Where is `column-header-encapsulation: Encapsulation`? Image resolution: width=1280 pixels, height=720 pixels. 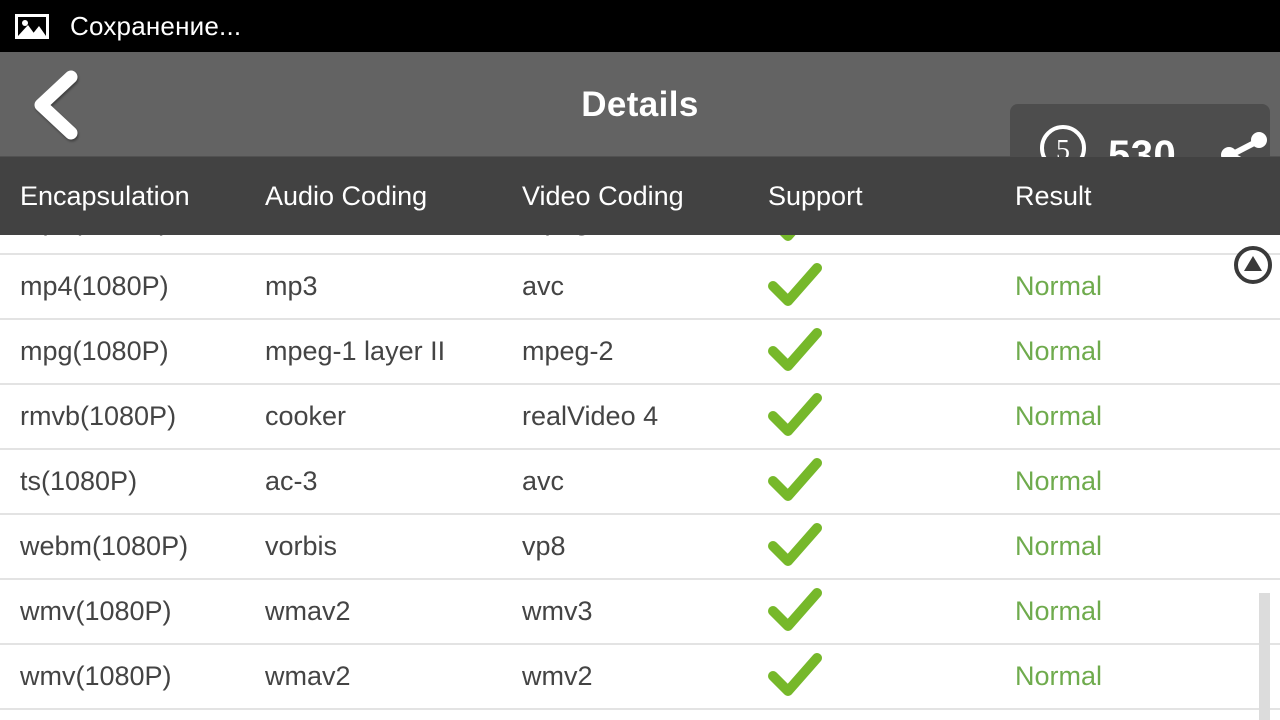 column-header-encapsulation: Encapsulation is located at coordinates (105, 196).